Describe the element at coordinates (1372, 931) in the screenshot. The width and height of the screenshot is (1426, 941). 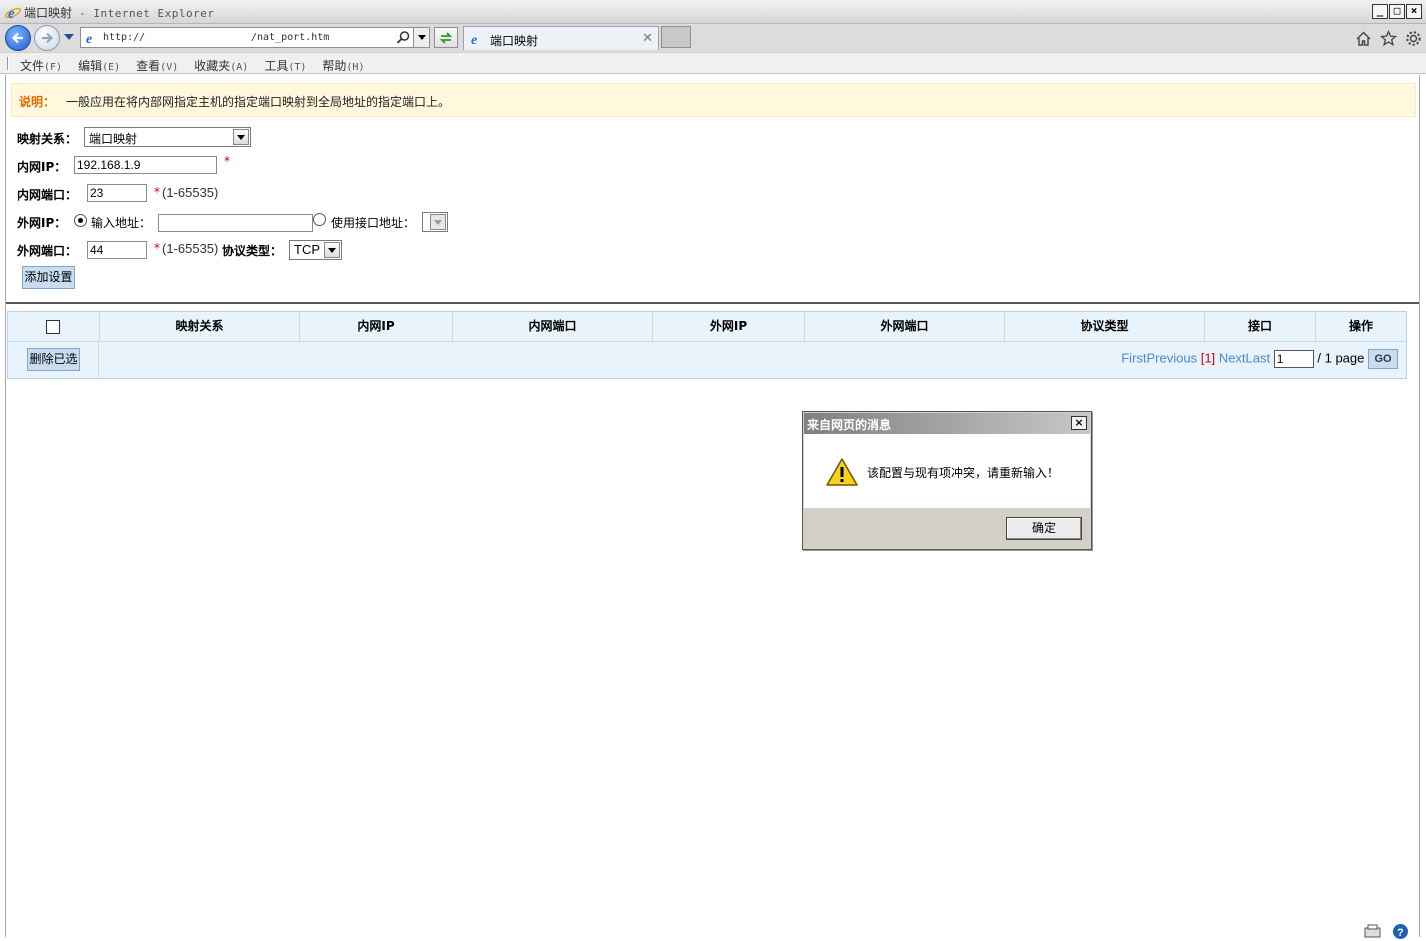
I see `compatibility-icon` at that location.